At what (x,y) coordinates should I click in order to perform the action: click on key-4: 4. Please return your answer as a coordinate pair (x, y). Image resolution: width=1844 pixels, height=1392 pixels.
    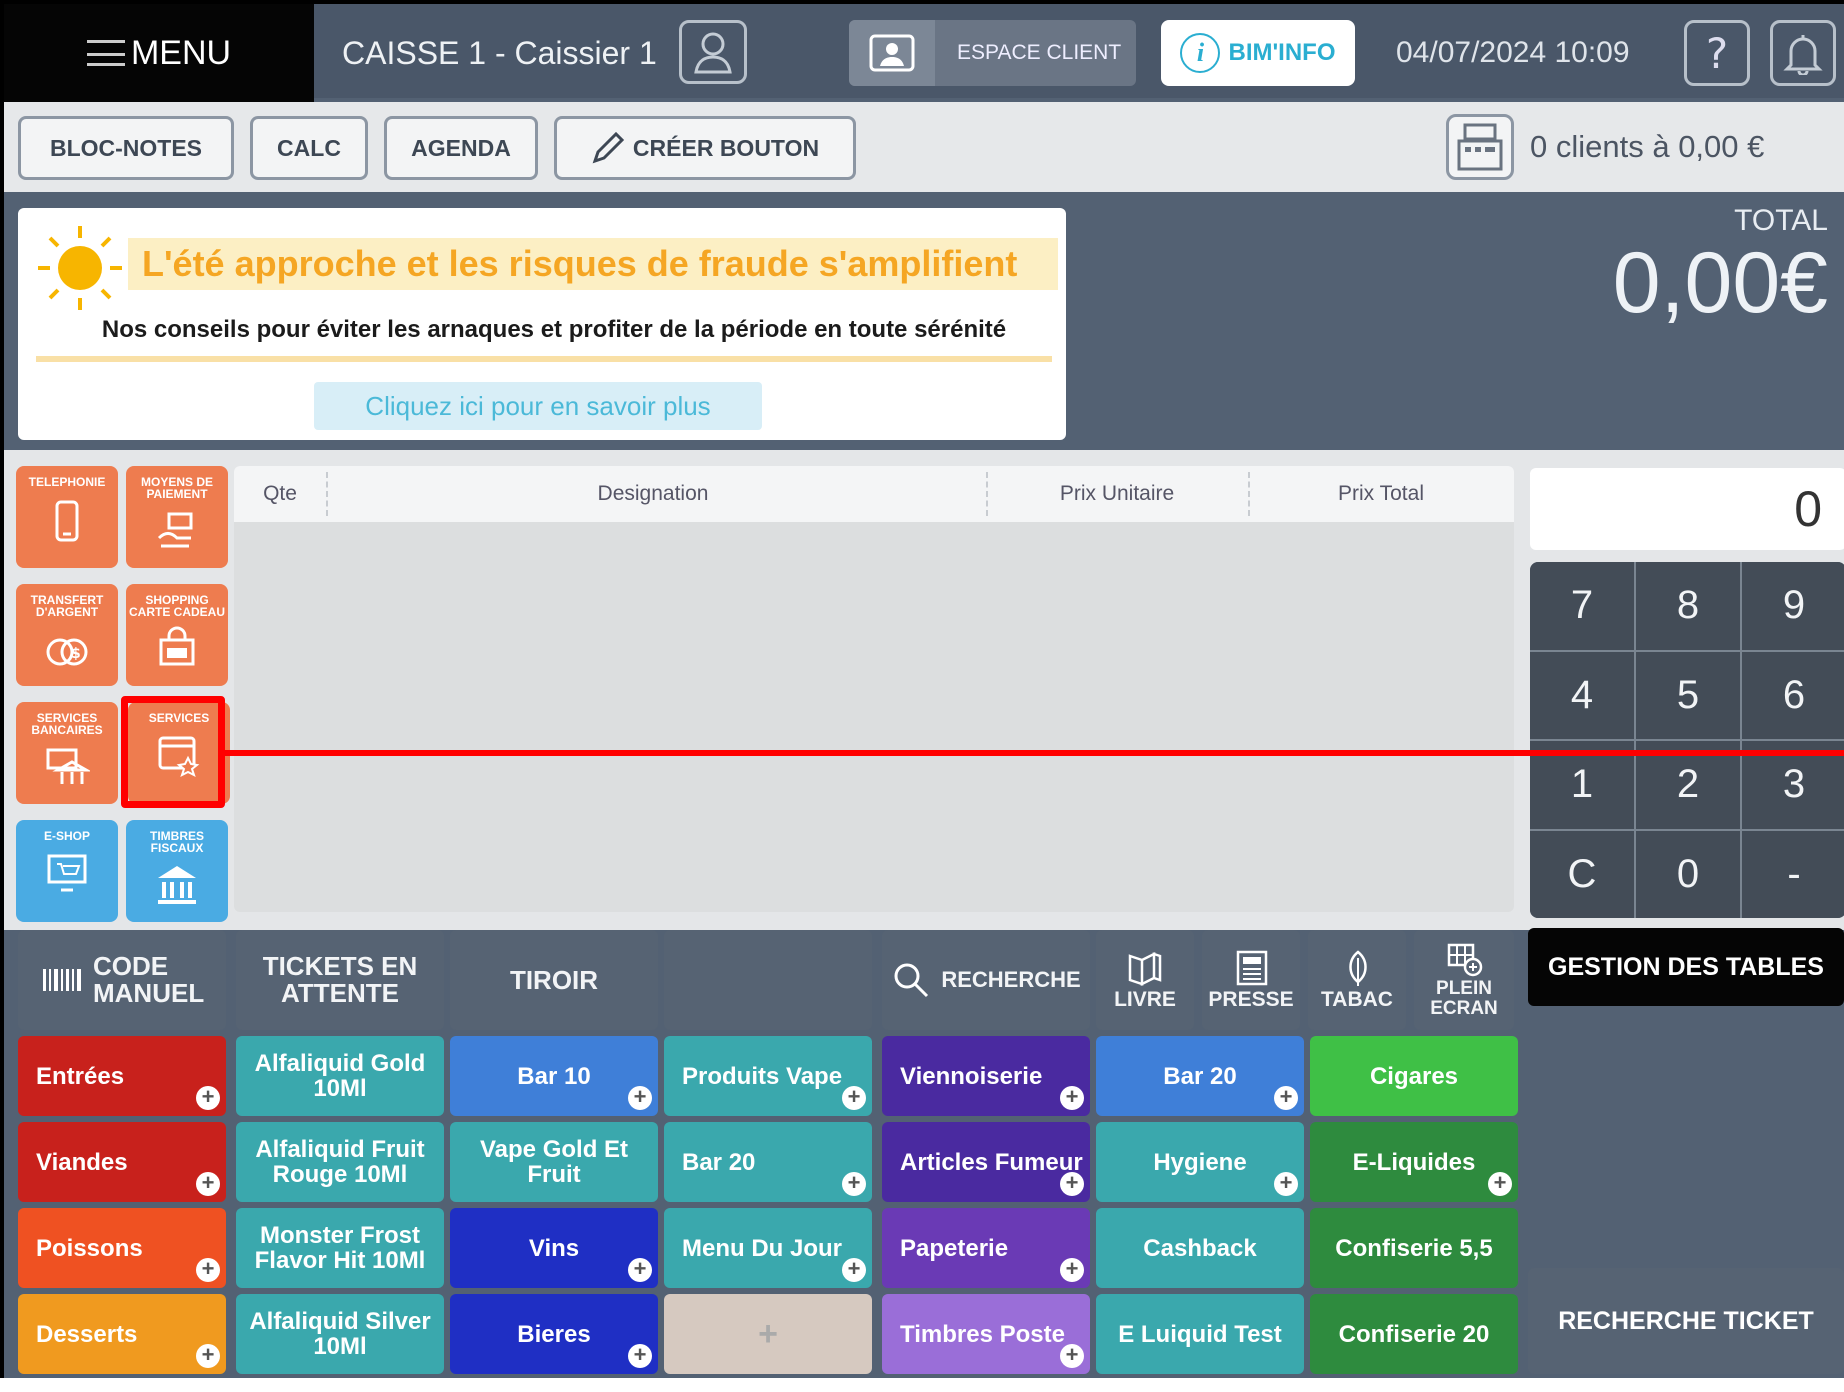
    Looking at the image, I should click on (1582, 695).